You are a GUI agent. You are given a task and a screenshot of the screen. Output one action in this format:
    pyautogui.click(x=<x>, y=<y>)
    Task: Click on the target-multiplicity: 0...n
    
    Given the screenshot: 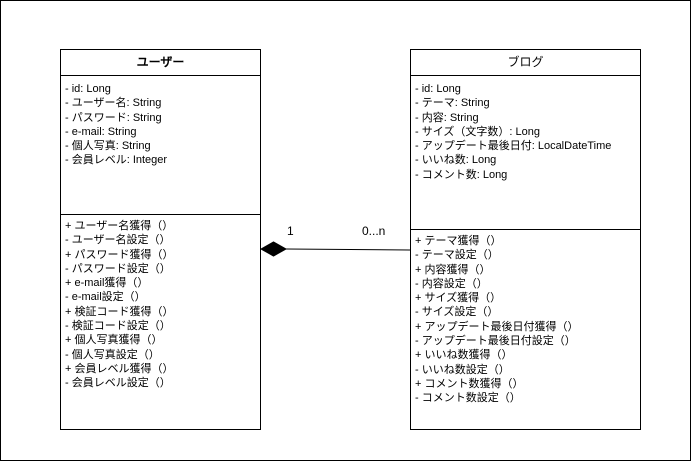 What is the action you would take?
    pyautogui.click(x=374, y=231)
    